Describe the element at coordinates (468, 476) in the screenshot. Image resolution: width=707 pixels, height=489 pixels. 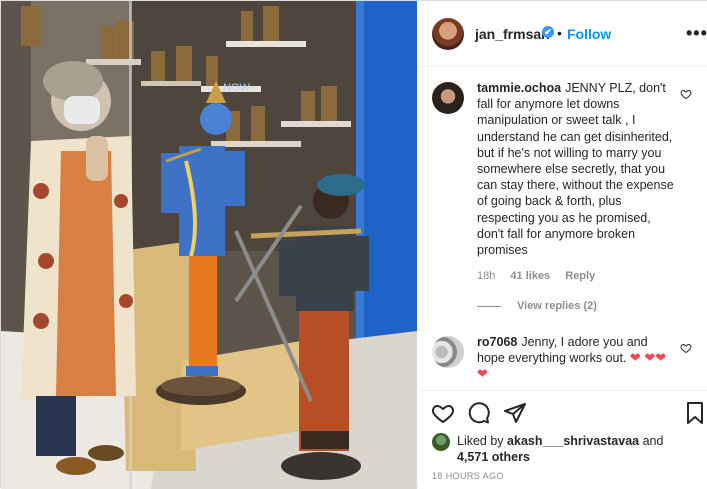
I see `post-timestamp: 18 HOURS AGO` at that location.